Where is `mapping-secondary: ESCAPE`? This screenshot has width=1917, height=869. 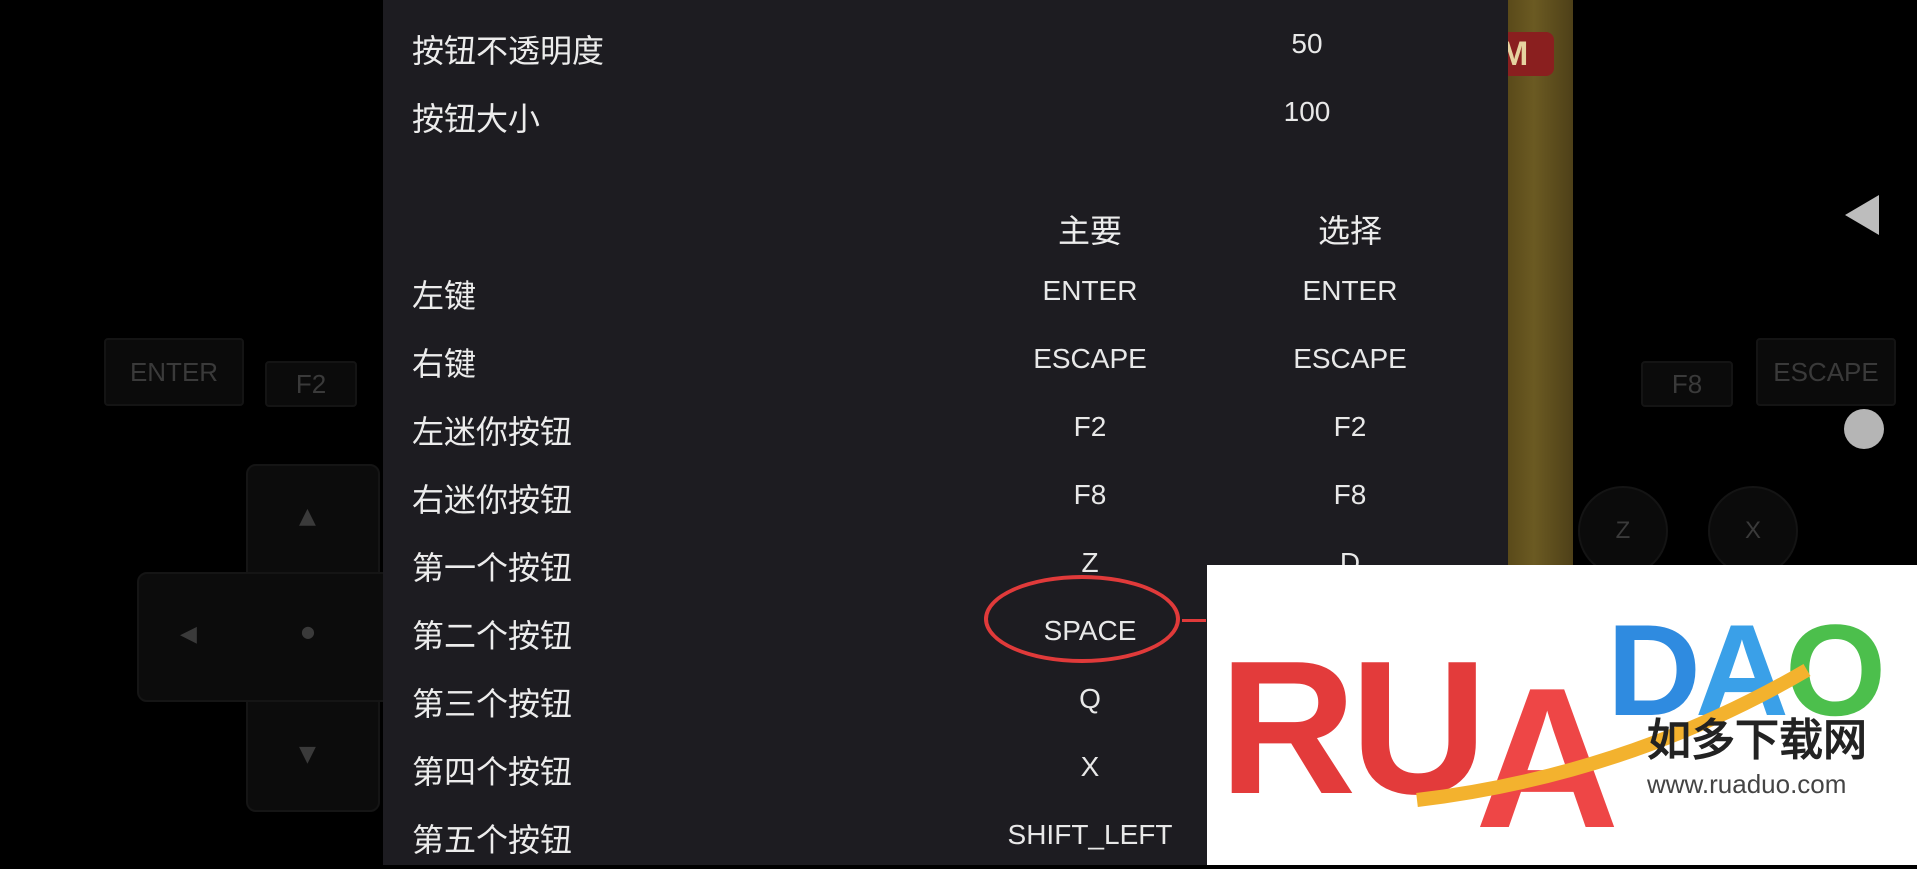 mapping-secondary: ESCAPE is located at coordinates (1350, 359).